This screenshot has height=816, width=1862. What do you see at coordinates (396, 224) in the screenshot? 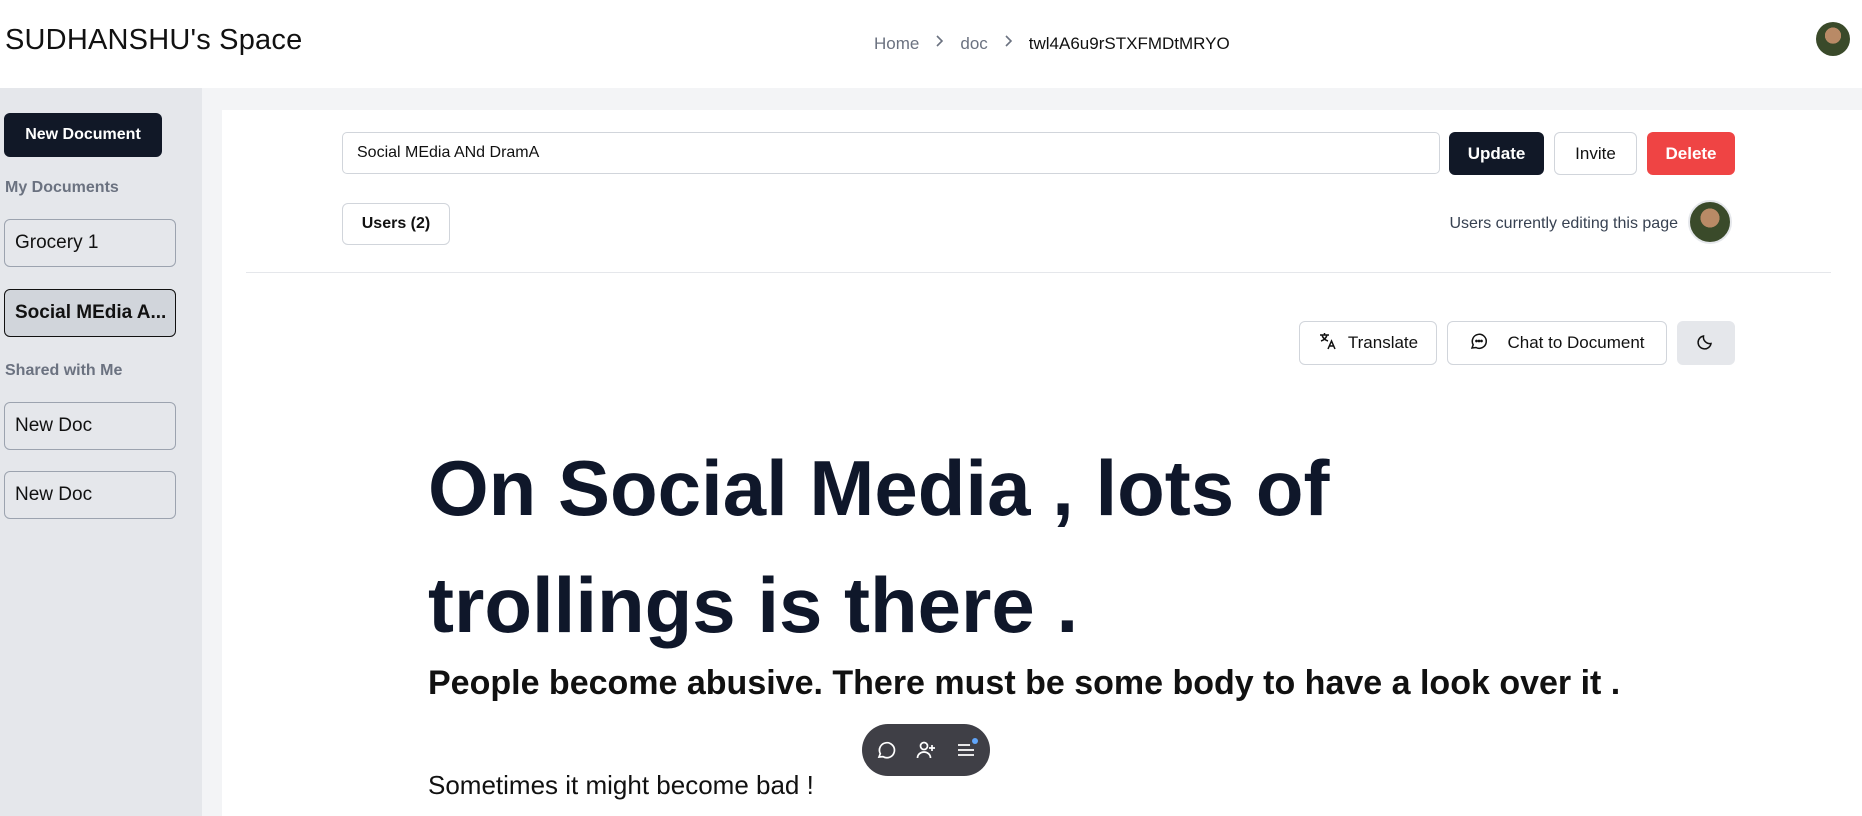
I see `users-button: Users (2)` at bounding box center [396, 224].